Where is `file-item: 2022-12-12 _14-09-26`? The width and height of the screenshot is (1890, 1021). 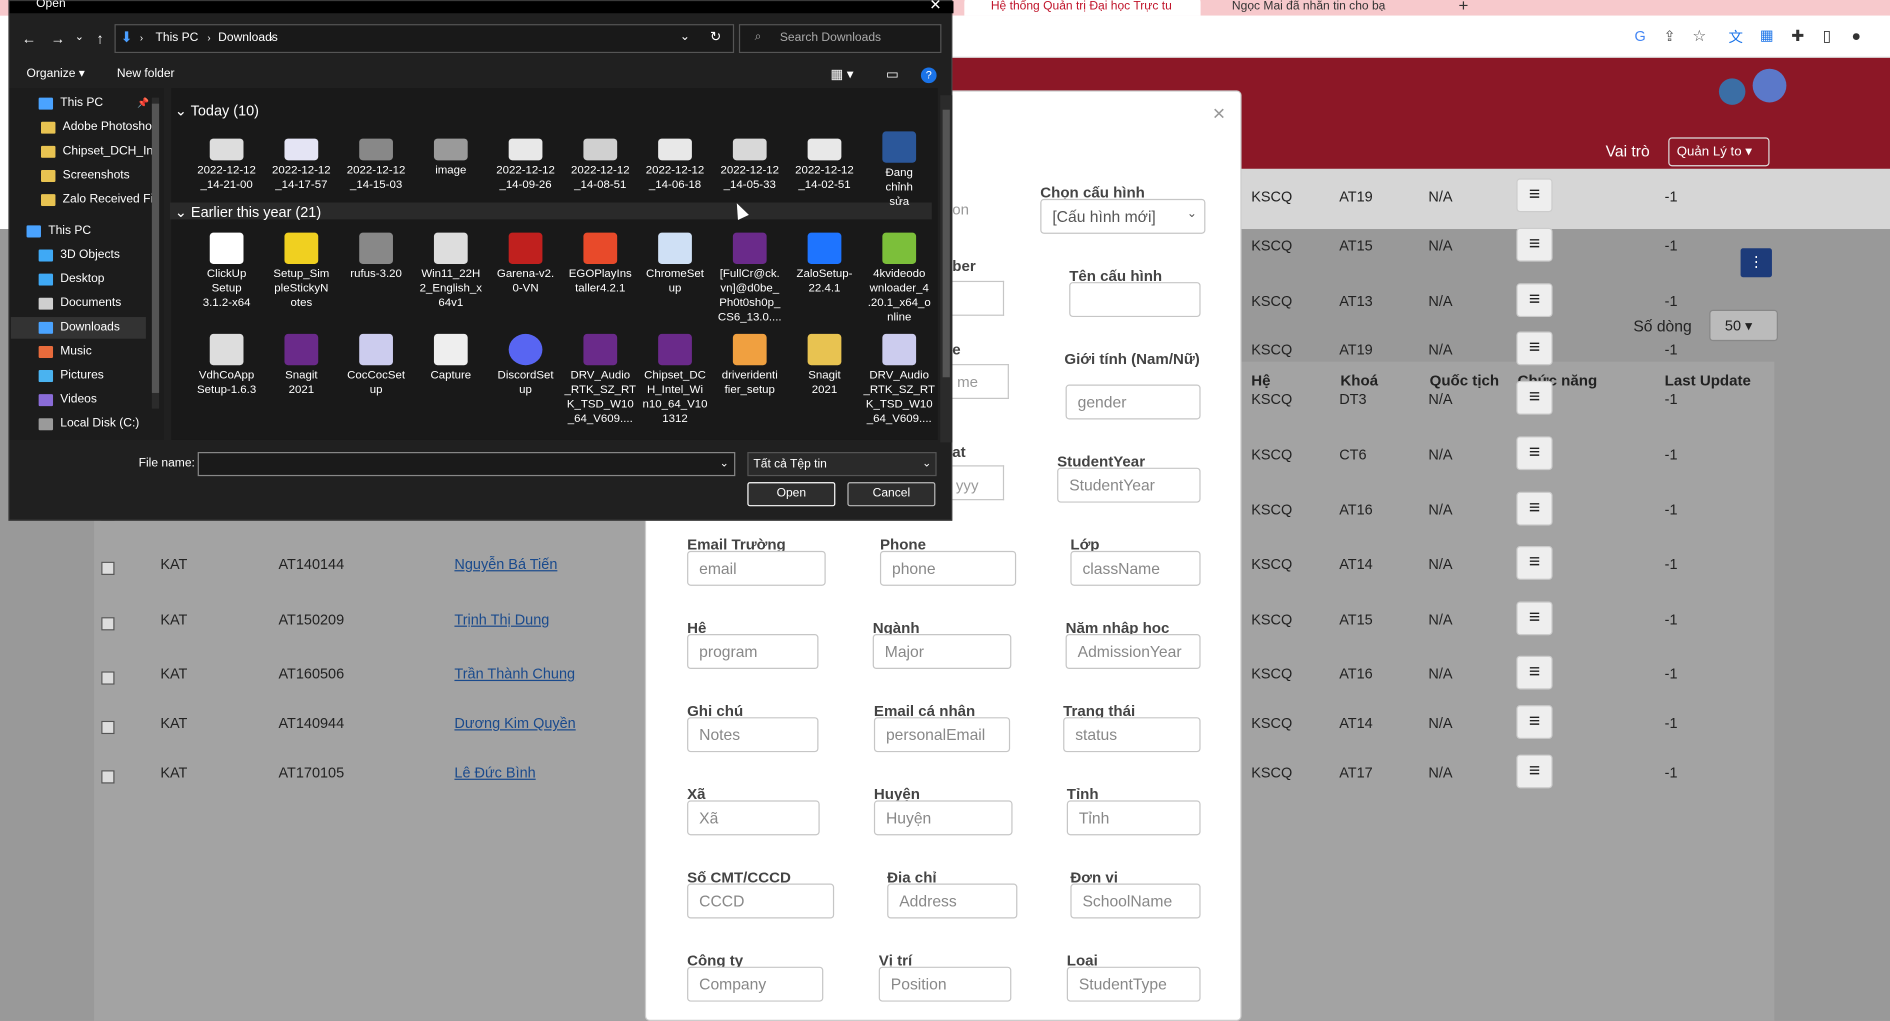 file-item: 2022-12-12 _14-09-26 is located at coordinates (525, 161).